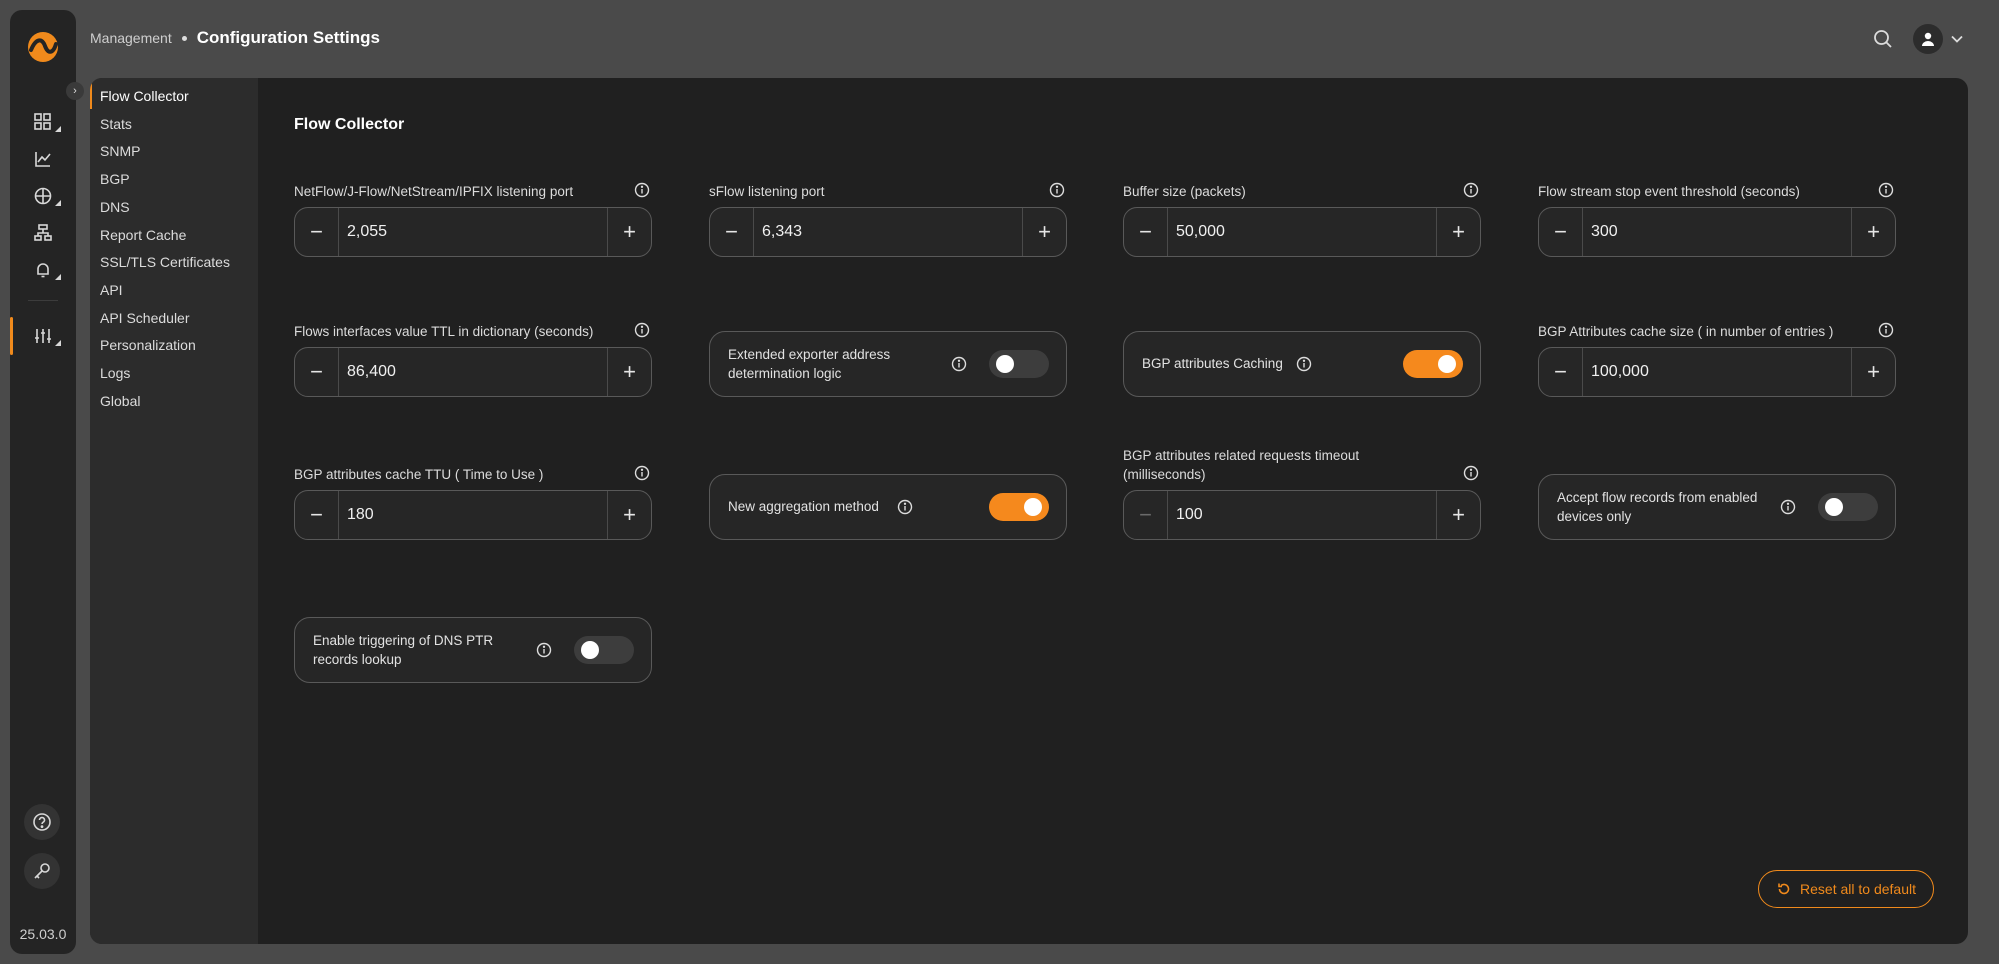 This screenshot has height=964, width=1999. What do you see at coordinates (1858, 889) in the screenshot?
I see `reset-all-label: Reset all to default` at bounding box center [1858, 889].